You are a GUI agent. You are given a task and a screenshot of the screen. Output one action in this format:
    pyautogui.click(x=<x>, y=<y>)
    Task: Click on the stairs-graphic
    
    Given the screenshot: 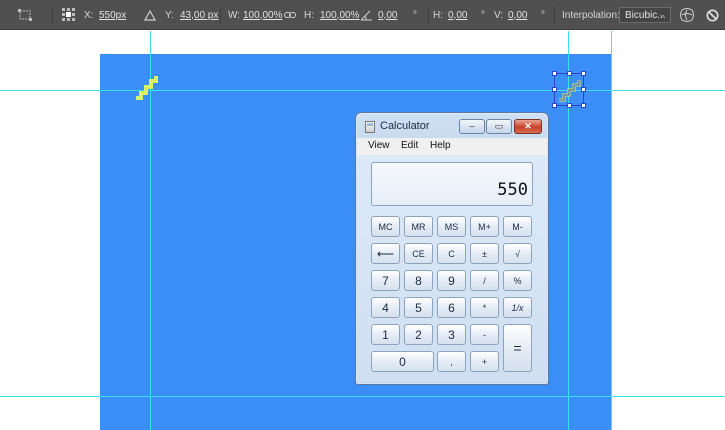 What is the action you would take?
    pyautogui.click(x=147, y=90)
    